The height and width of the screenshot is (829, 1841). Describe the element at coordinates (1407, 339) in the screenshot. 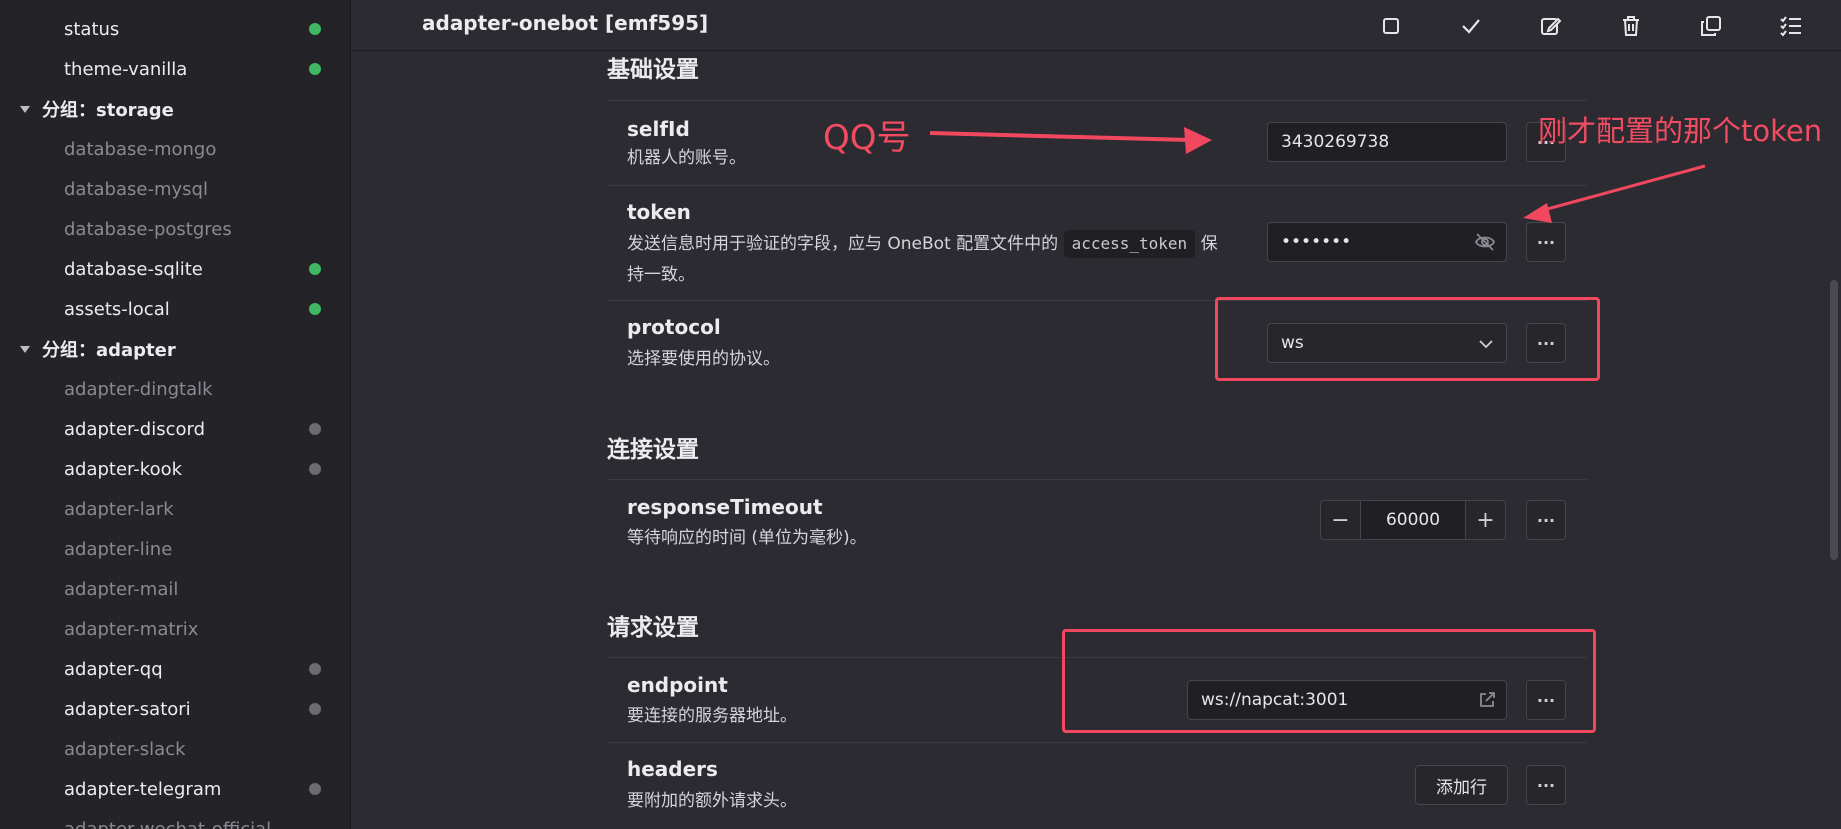

I see `highlight-box-protocol` at that location.